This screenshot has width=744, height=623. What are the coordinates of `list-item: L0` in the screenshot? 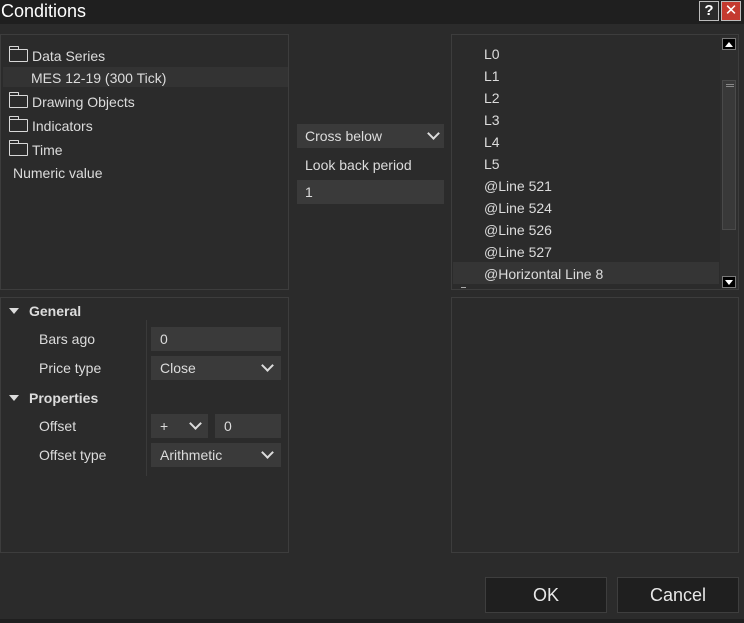 It's located at (492, 54).